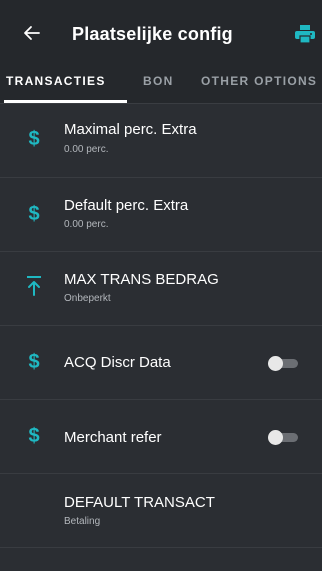  What do you see at coordinates (161, 141) in the screenshot?
I see `setting-row-maximal-perc-extra: $ Maximal perc. Extra 0.00 perc.` at bounding box center [161, 141].